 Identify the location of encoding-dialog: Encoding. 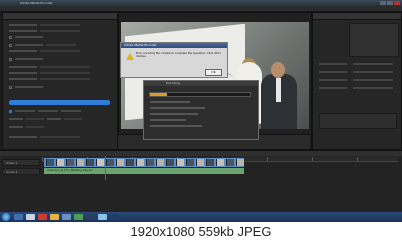
(201, 110).